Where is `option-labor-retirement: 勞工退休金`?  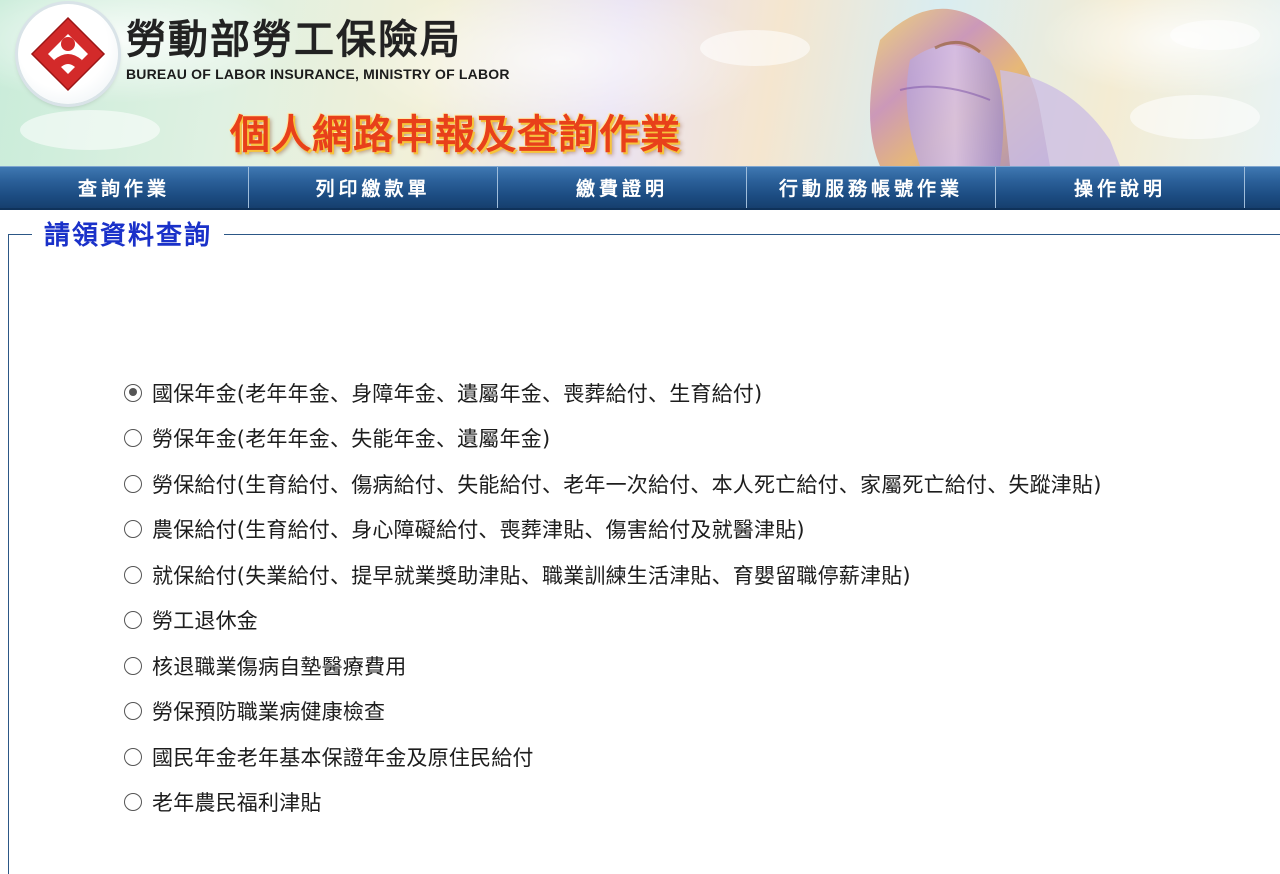
option-labor-retirement: 勞工退休金 is located at coordinates (613, 621).